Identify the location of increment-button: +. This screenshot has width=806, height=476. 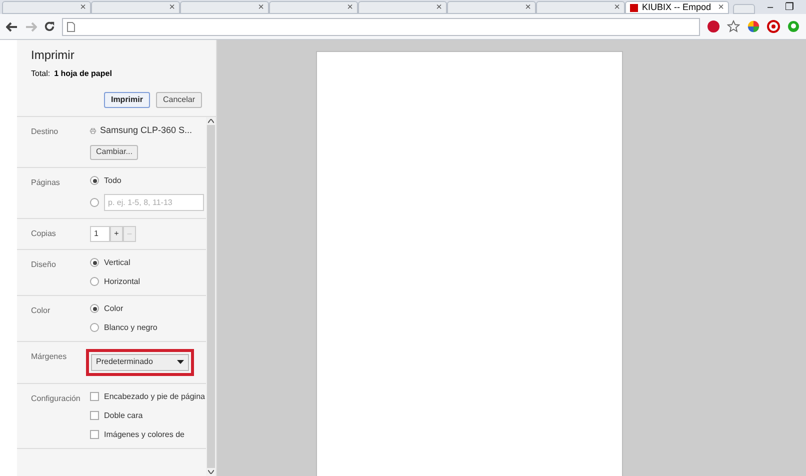
(116, 234).